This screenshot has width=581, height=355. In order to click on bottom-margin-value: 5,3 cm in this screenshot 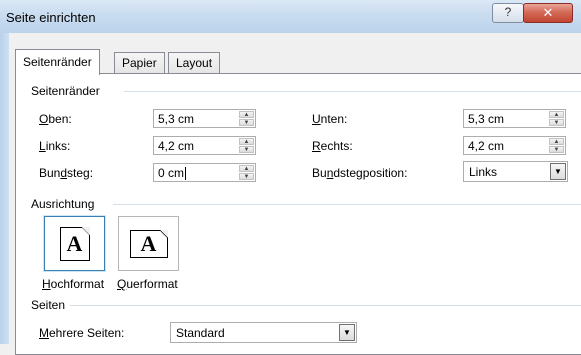, I will do `click(486, 119)`.